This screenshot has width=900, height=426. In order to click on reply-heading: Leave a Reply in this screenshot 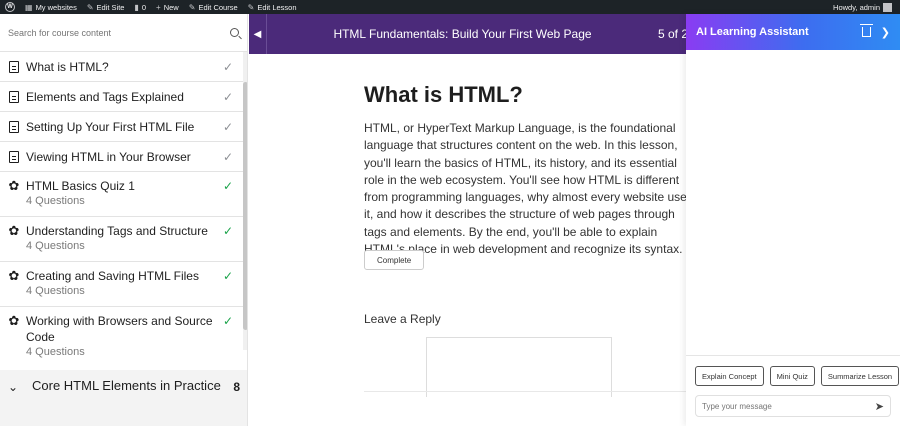, I will do `click(402, 319)`.